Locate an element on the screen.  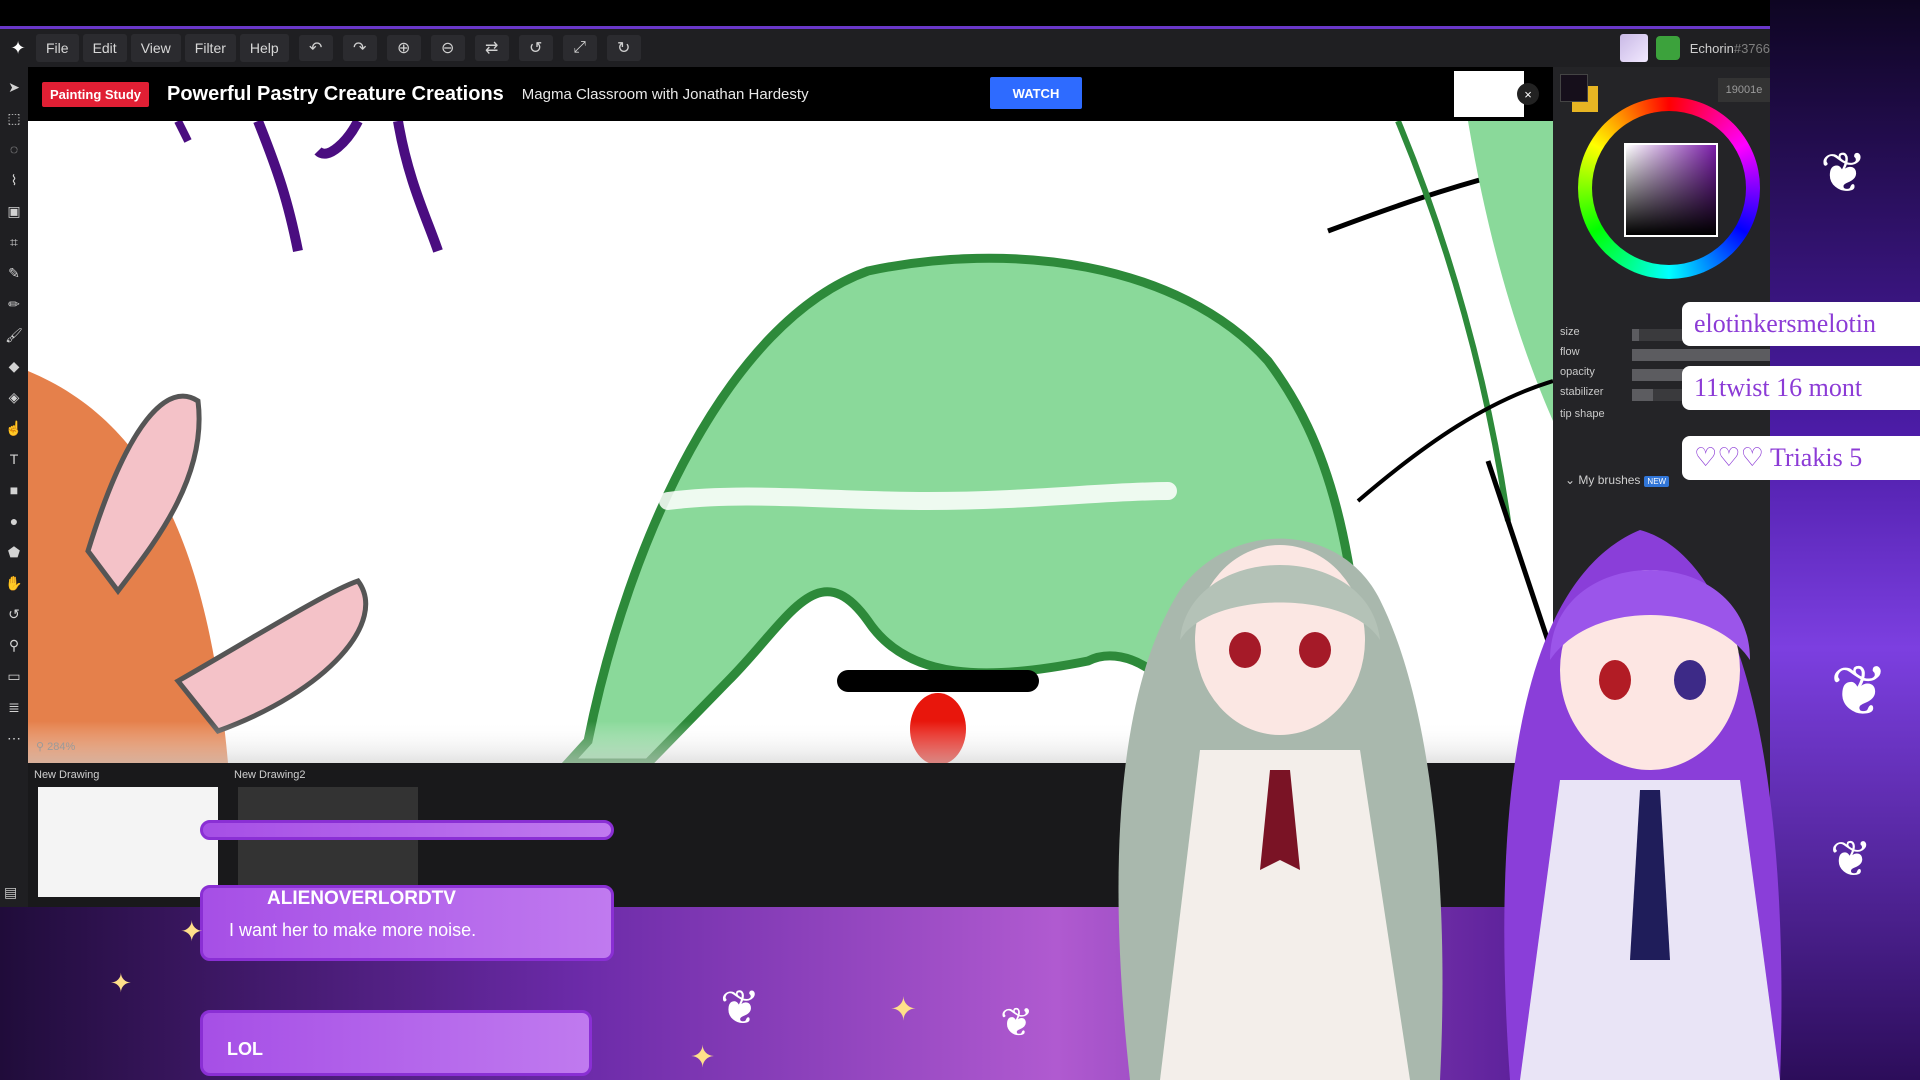
brush-size-label: size is located at coordinates (1570, 332).